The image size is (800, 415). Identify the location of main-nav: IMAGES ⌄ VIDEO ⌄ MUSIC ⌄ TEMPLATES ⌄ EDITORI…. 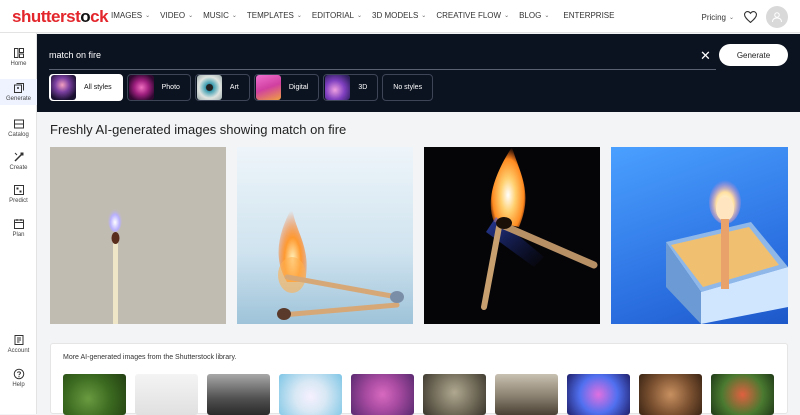
(367, 15).